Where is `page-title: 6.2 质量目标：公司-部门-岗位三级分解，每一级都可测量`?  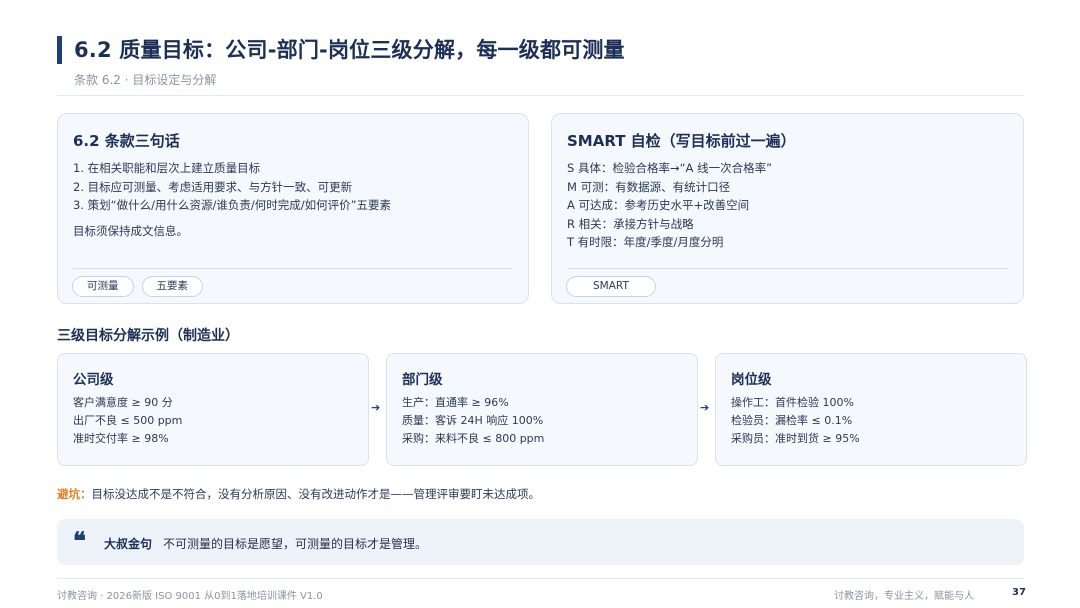
page-title: 6.2 质量目标：公司-部门-岗位三级分解，每一级都可测量 is located at coordinates (349, 50).